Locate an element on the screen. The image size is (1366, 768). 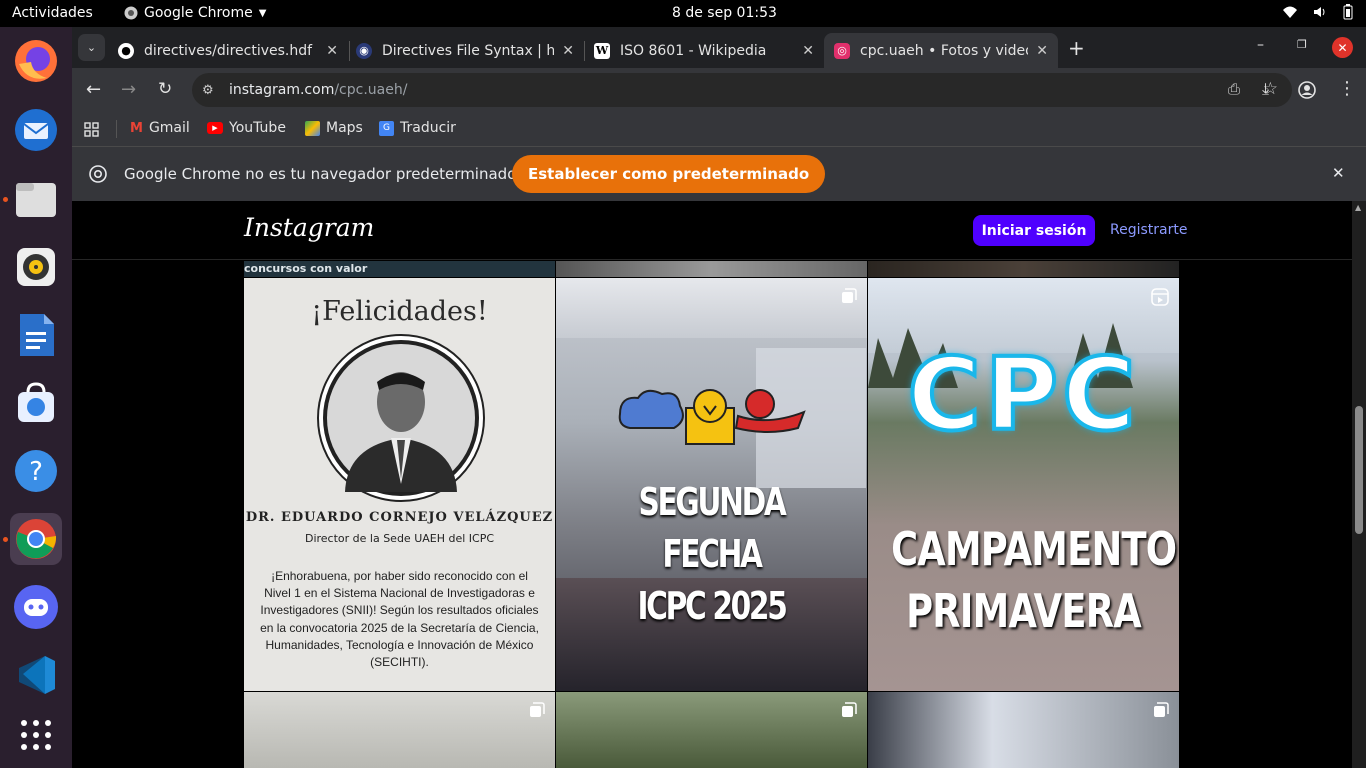
tab-instagram: ◎ cpc.uaeh • Fotos y videos ✕ is located at coordinates (941, 50).